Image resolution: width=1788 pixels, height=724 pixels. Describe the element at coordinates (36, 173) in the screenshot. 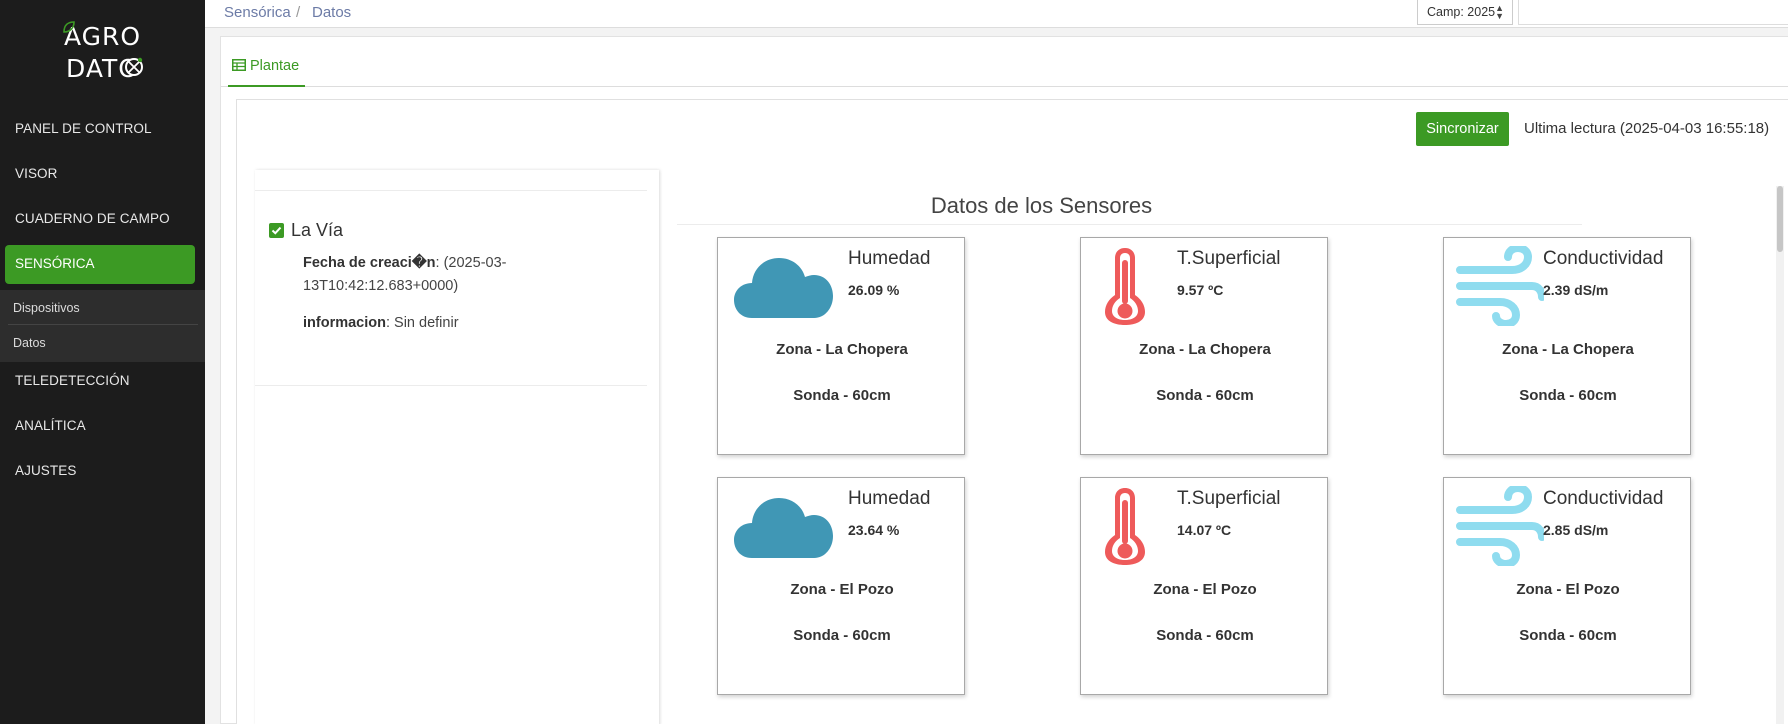

I see `nav-visor: VISOR` at that location.